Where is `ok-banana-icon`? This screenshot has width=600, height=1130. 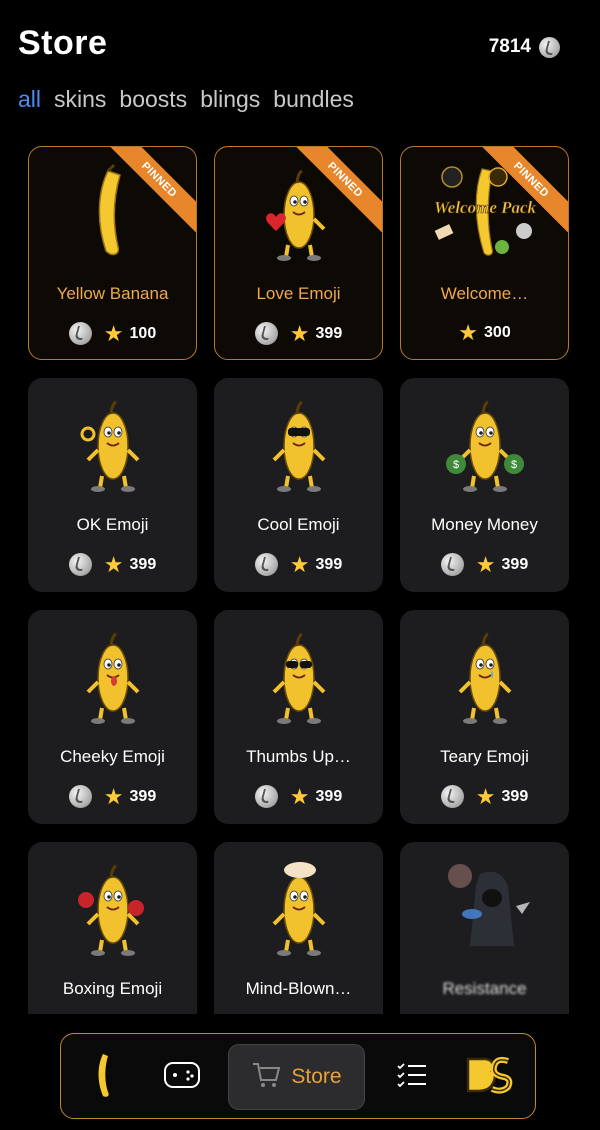
ok-banana-icon is located at coordinates (112, 442).